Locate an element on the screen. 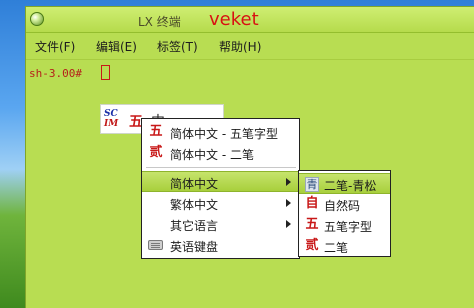 This screenshot has width=474, height=308. brand-label: veket is located at coordinates (234, 19).